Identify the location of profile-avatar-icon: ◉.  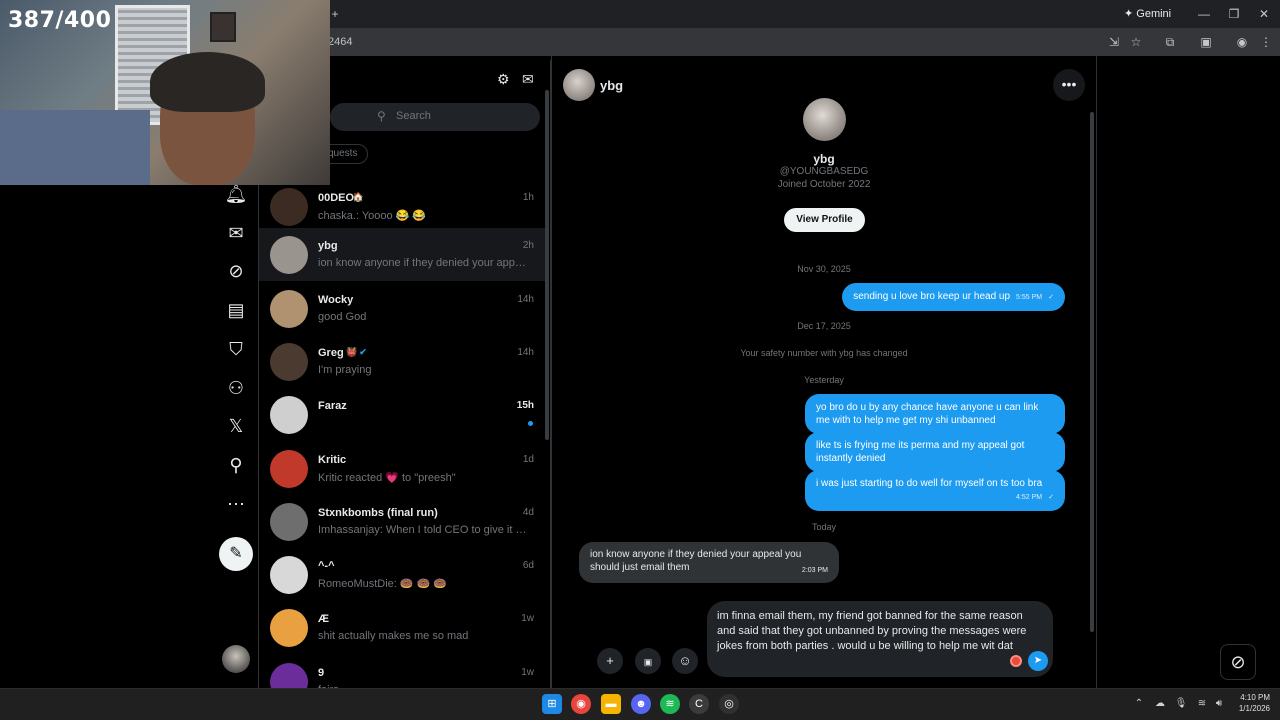
(1242, 42).